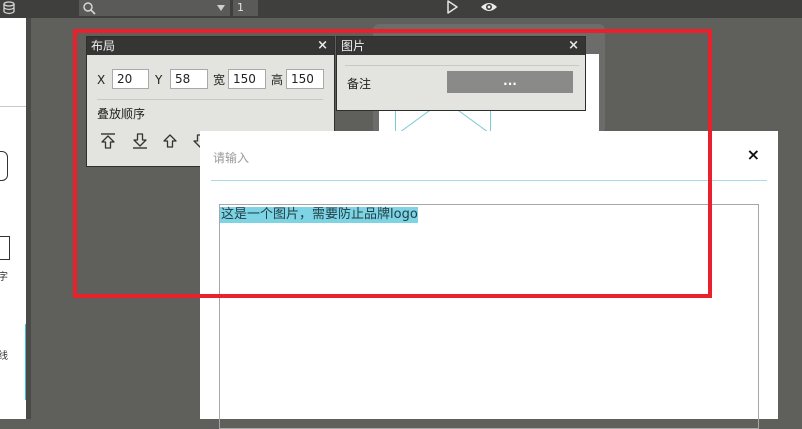 This screenshot has width=802, height=429. What do you see at coordinates (452, 7) in the screenshot?
I see `play-icon` at bounding box center [452, 7].